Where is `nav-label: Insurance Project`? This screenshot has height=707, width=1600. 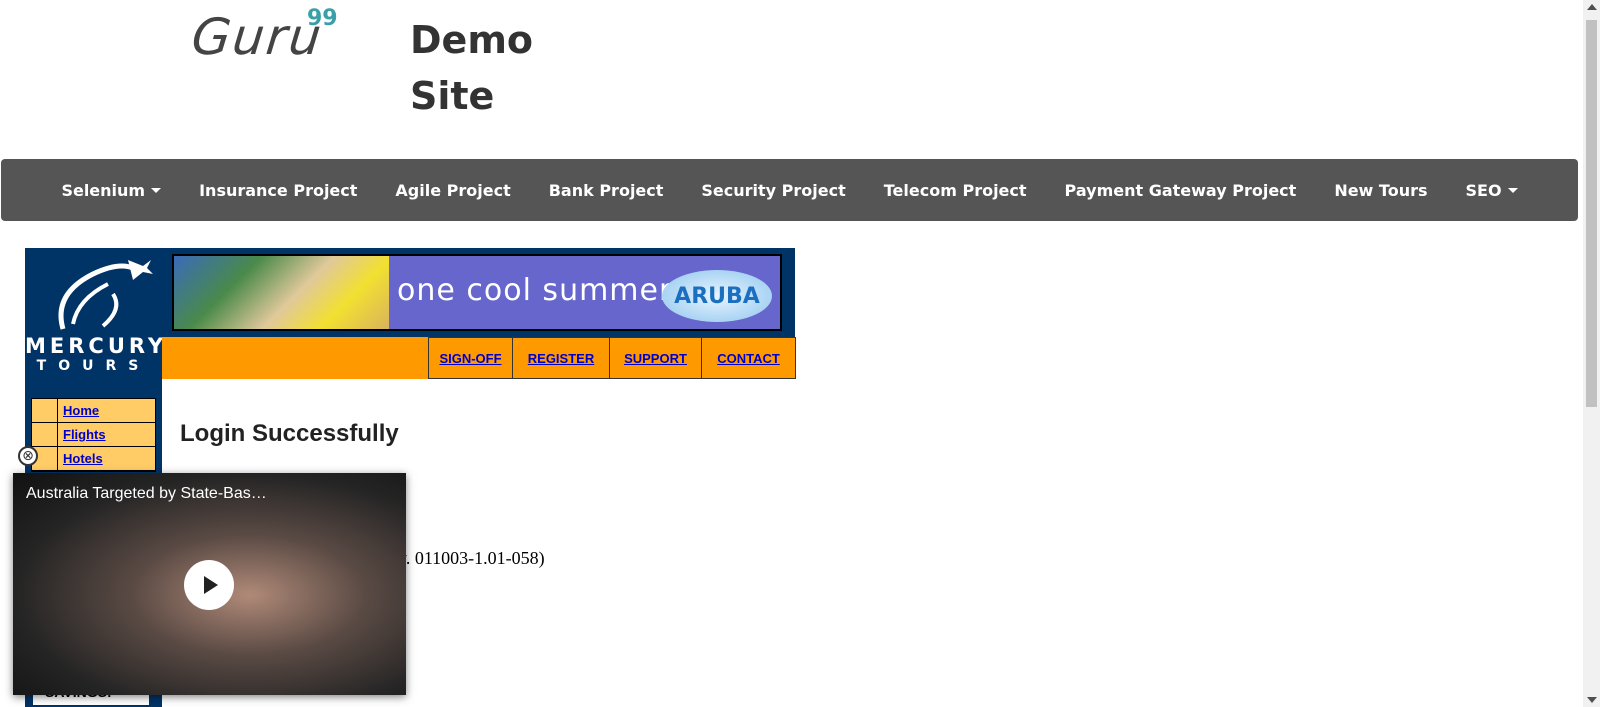 nav-label: Insurance Project is located at coordinates (278, 190).